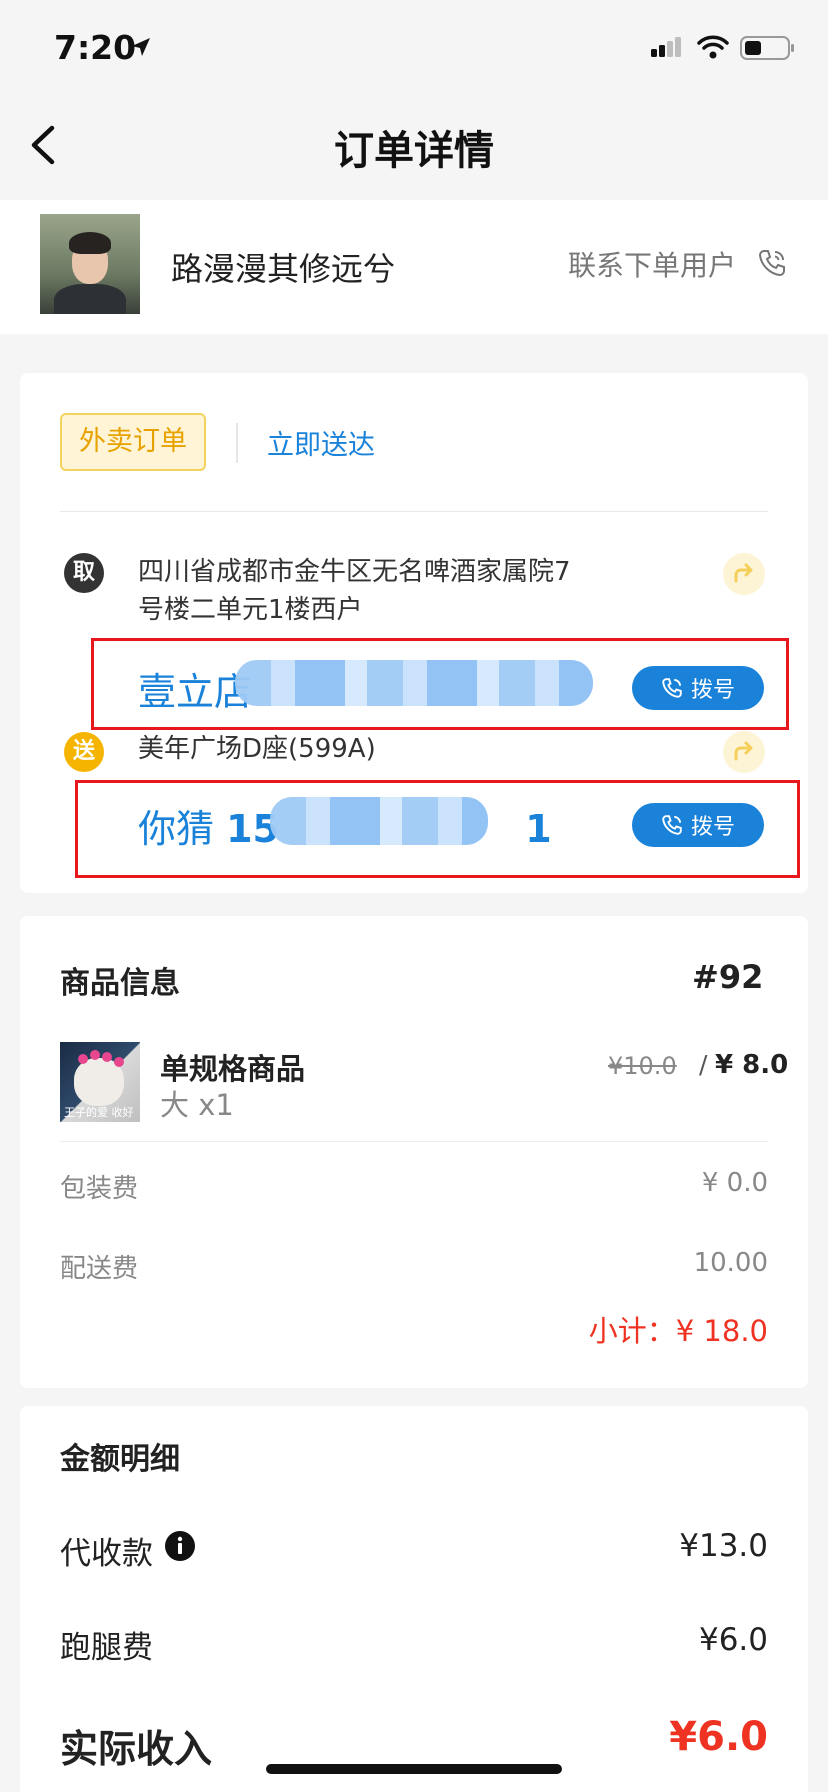  I want to click on dropoff-navigate-button, so click(744, 752).